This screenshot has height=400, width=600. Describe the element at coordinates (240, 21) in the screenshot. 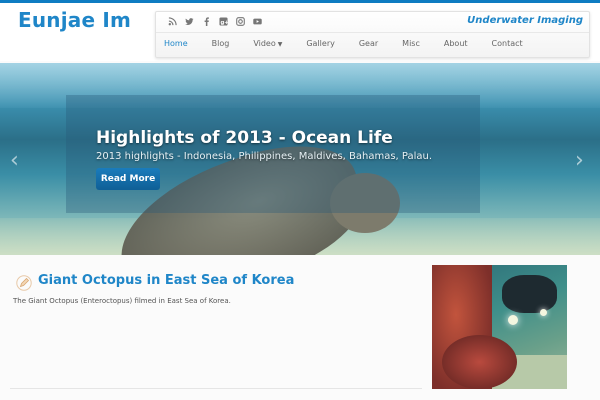

I see `instagram-icon` at that location.